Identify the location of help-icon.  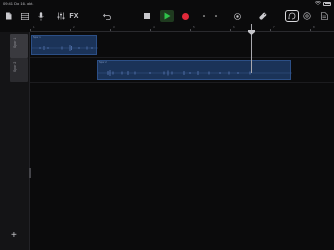
(324, 16).